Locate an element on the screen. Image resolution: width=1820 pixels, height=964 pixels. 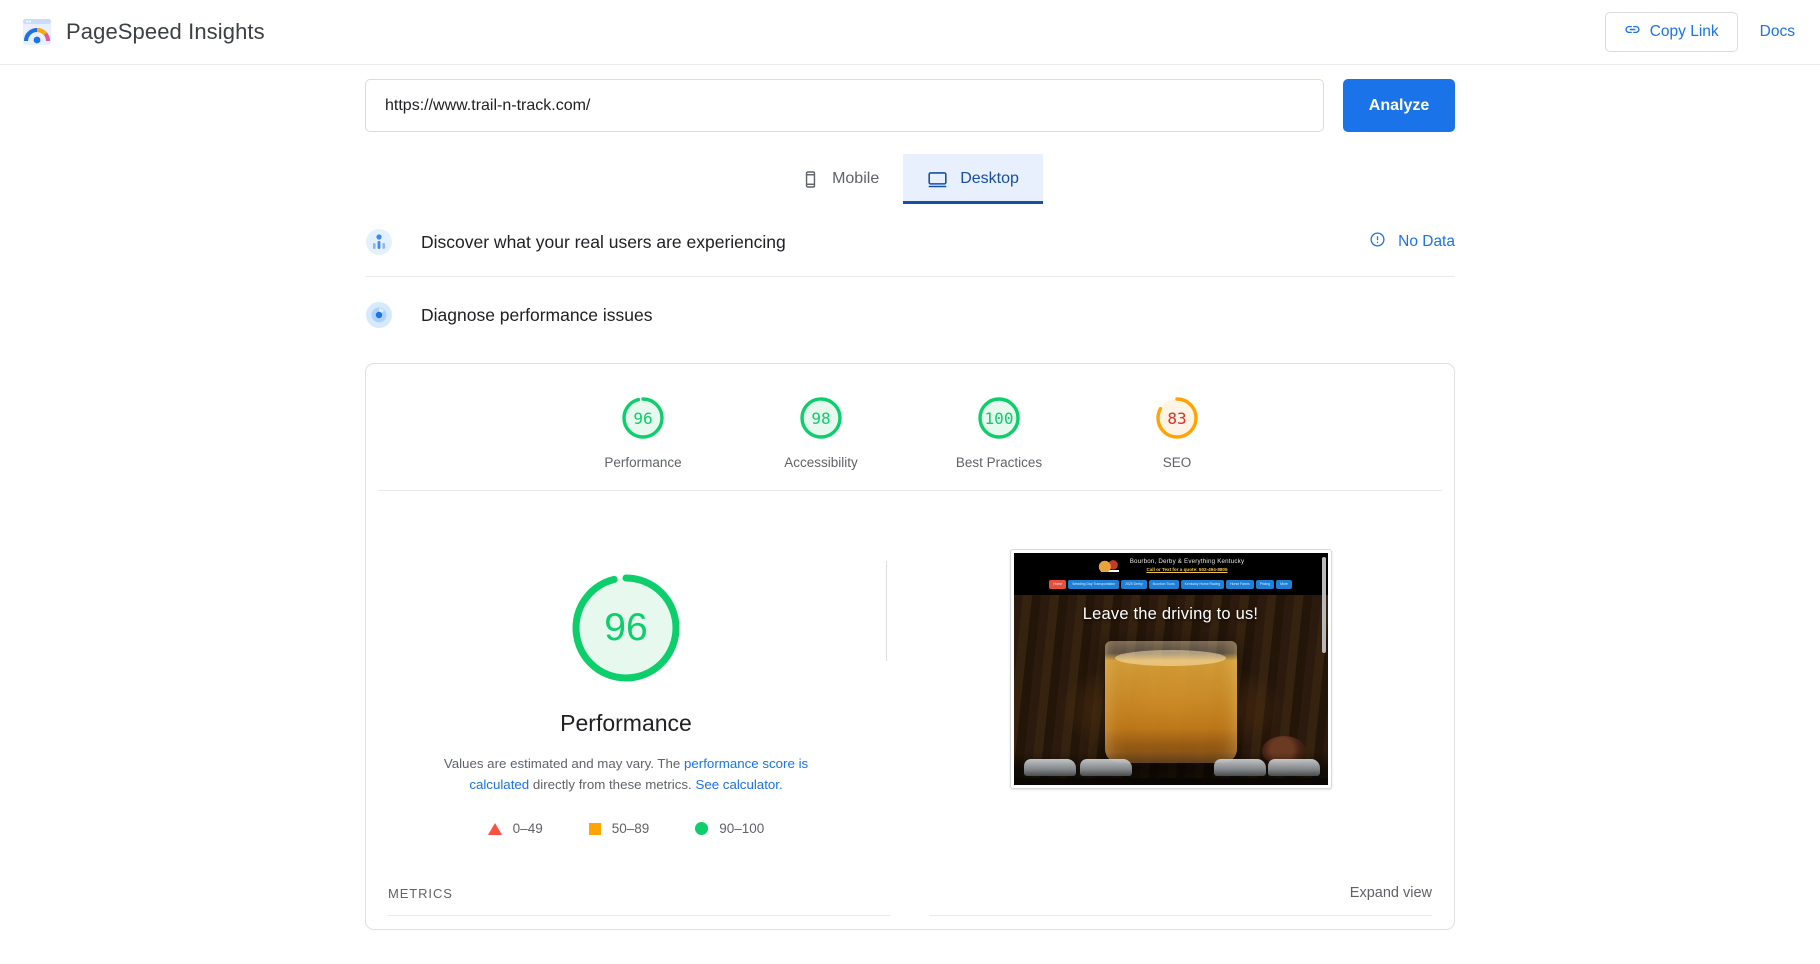
gauge-ring: 83 is located at coordinates (1177, 418).